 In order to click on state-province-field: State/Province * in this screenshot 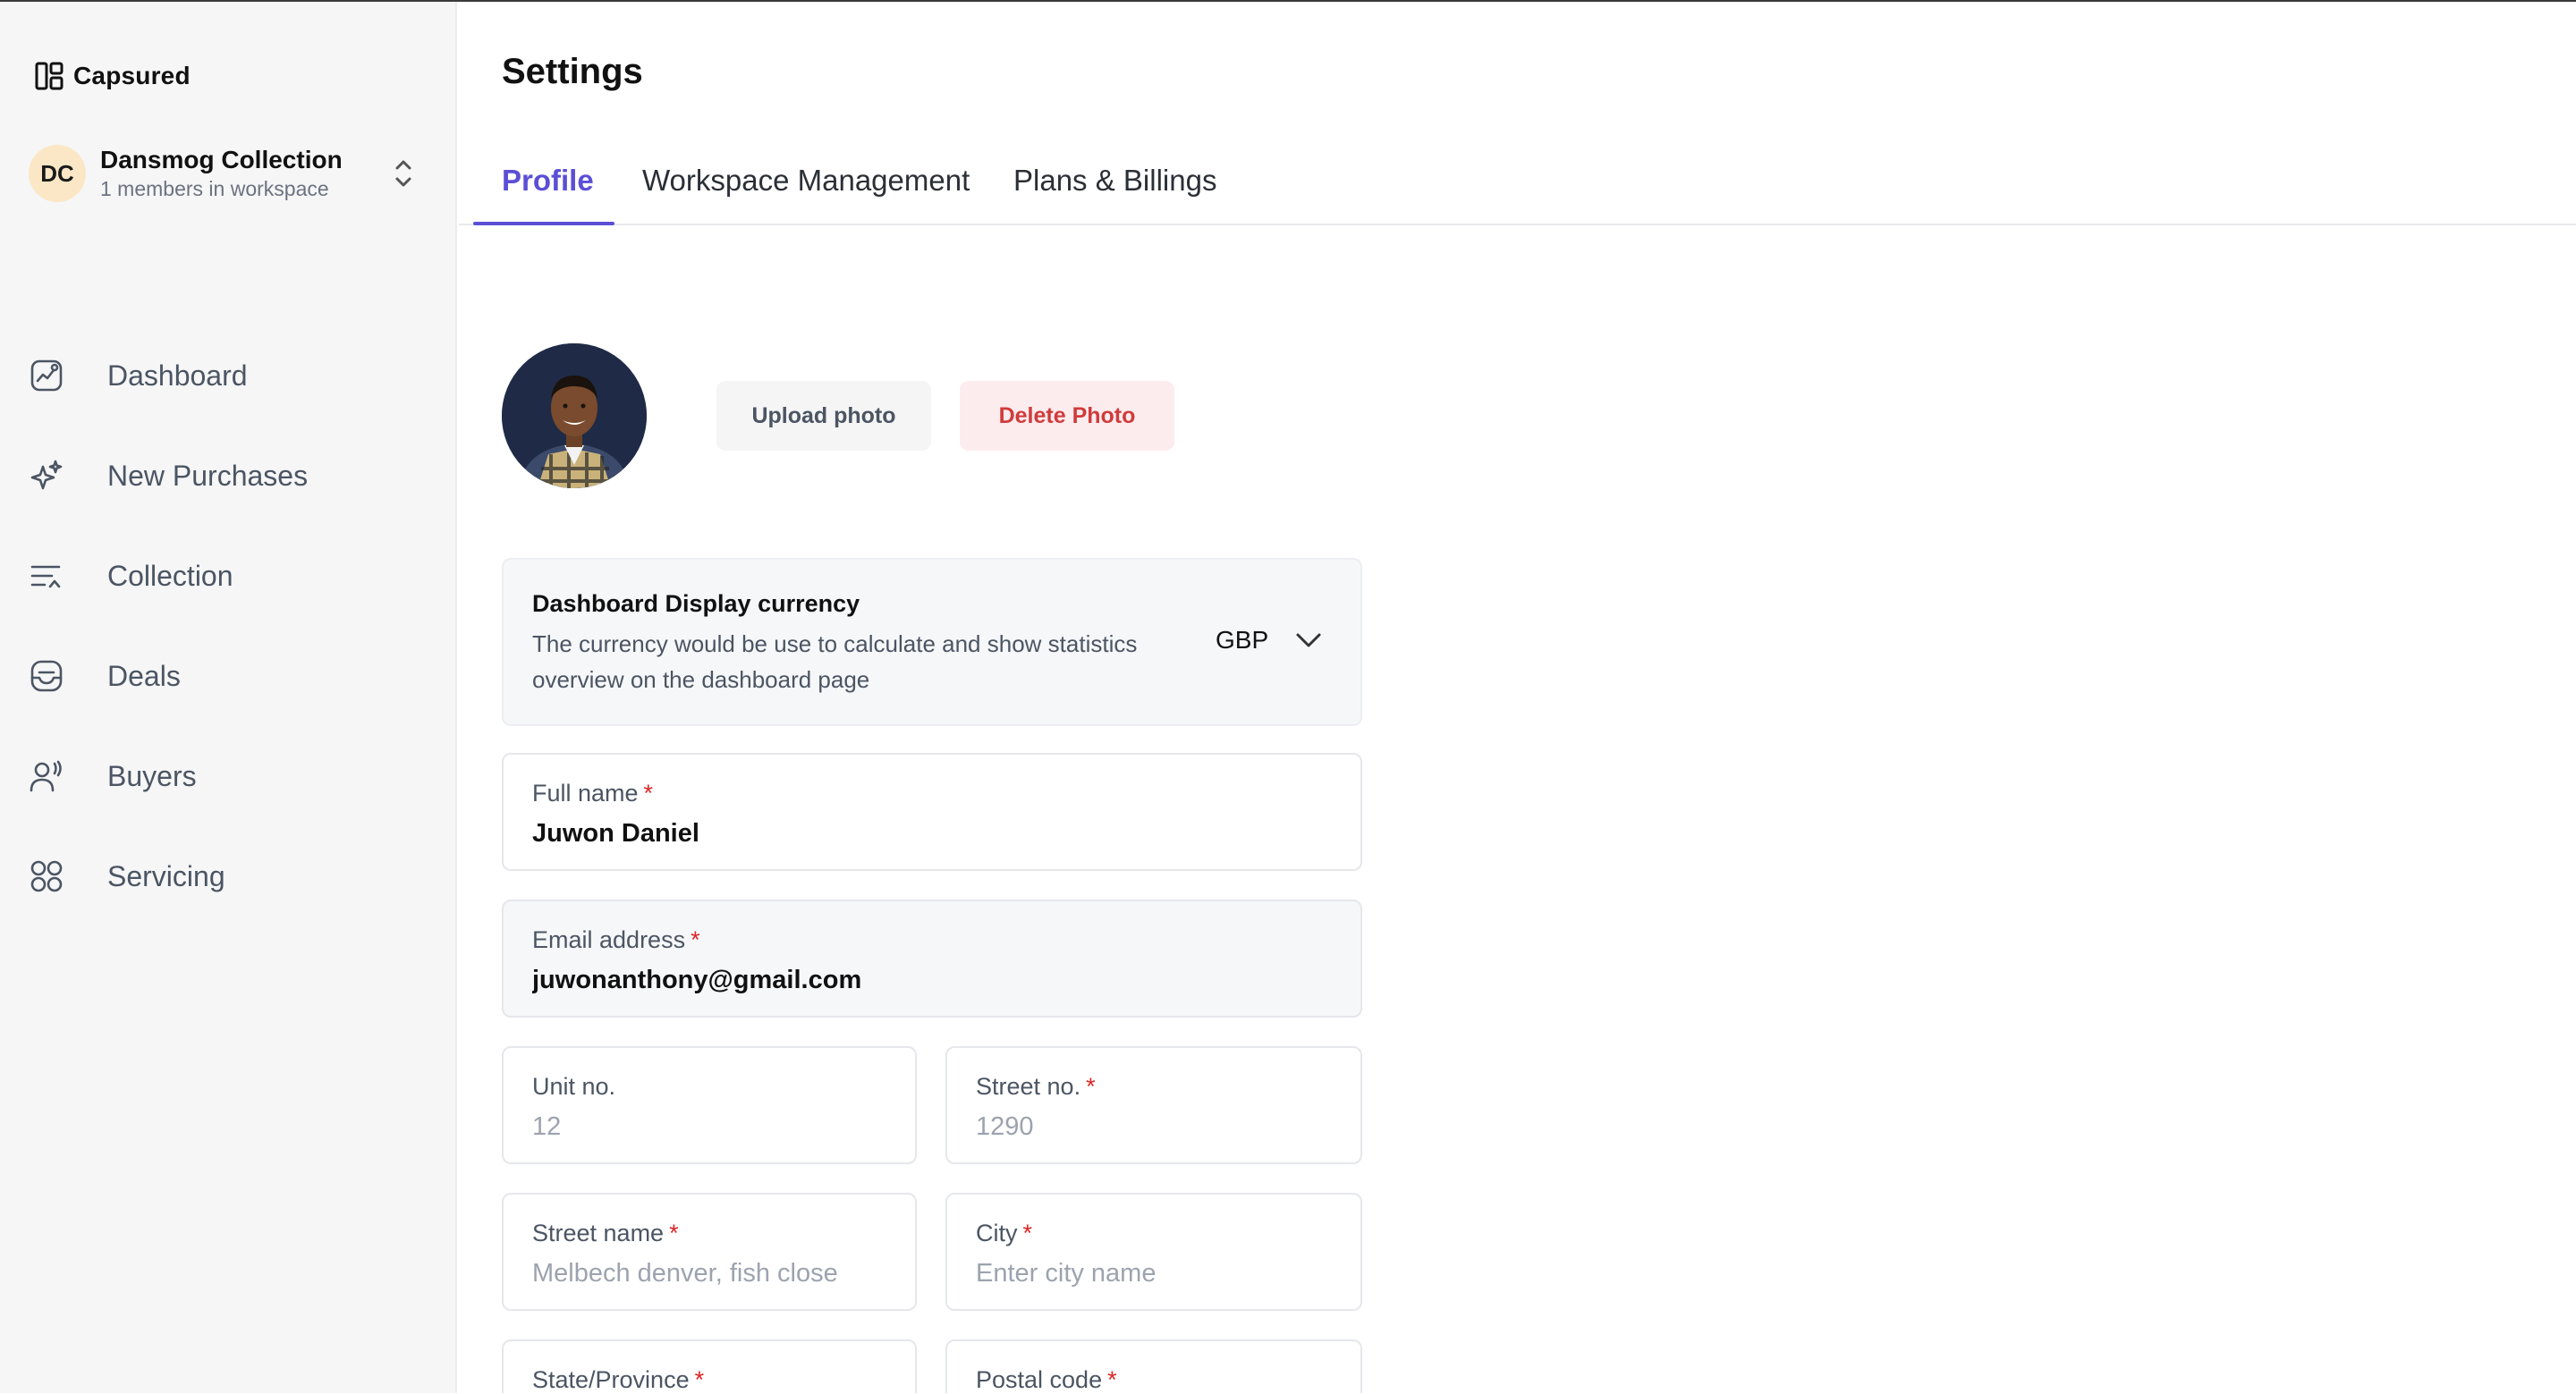, I will do `click(709, 1366)`.